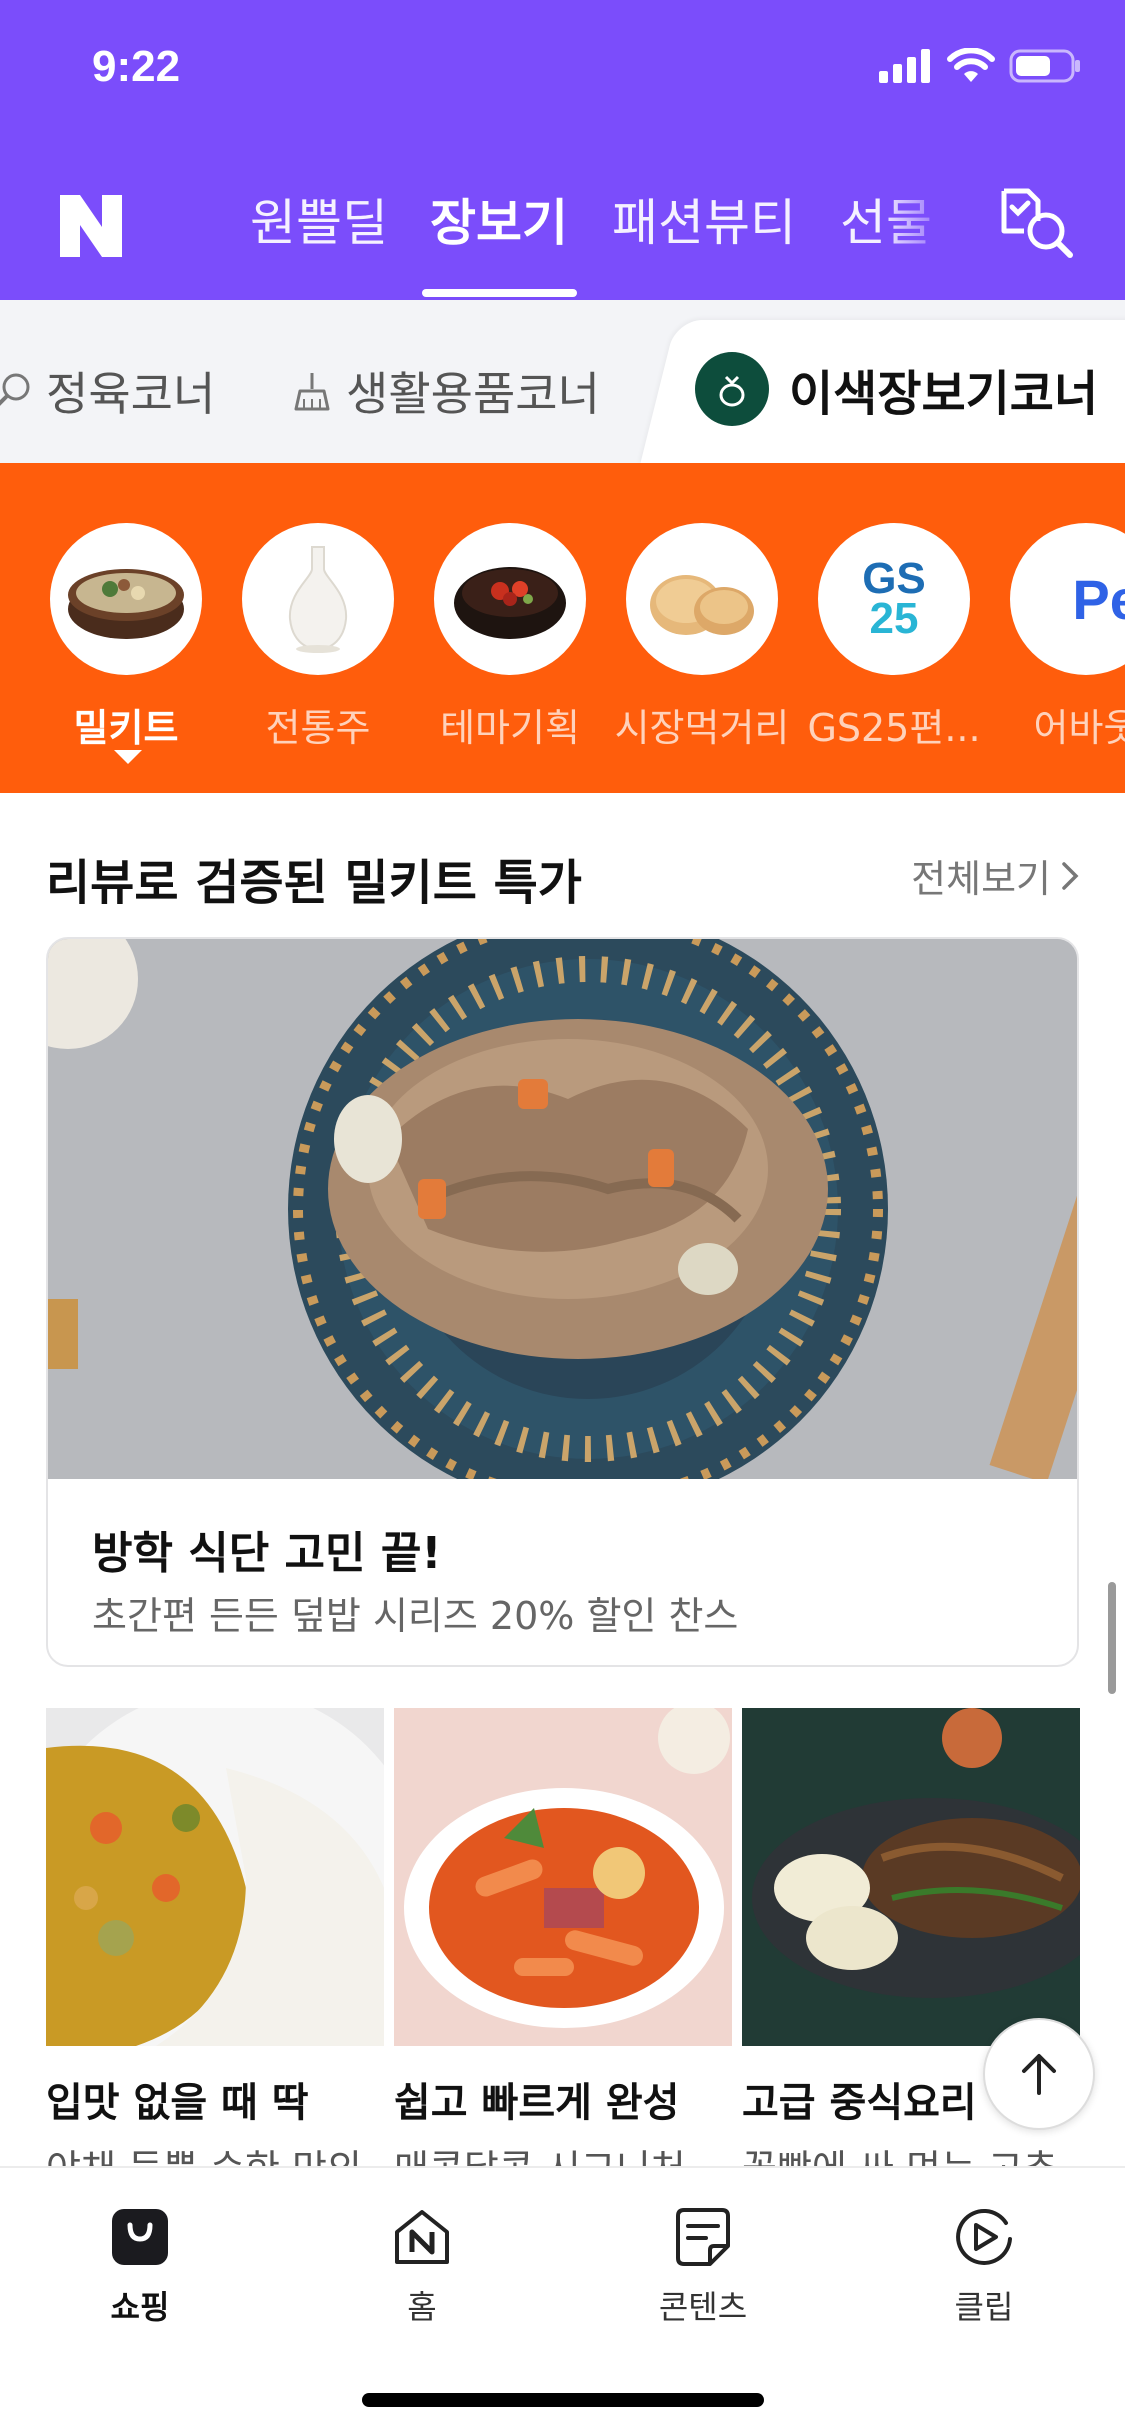  I want to click on status-icons, so click(980, 66).